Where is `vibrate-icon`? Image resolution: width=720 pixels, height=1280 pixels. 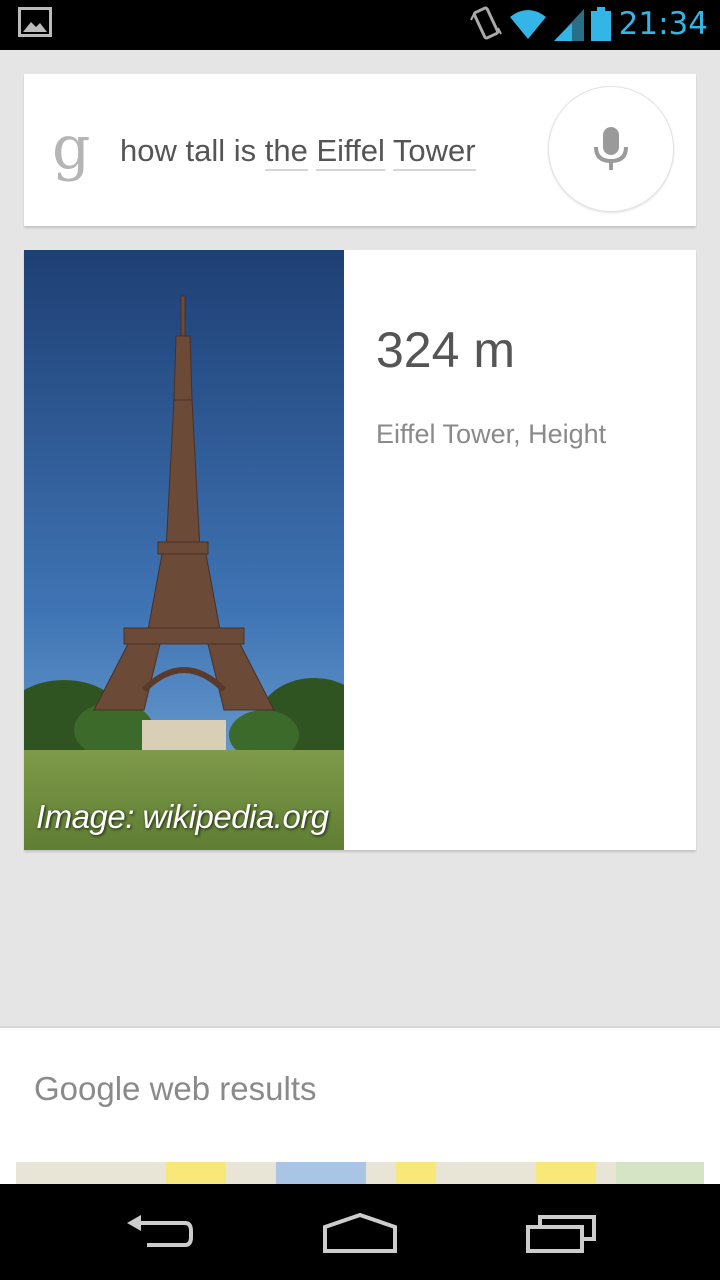
vibrate-icon is located at coordinates (486, 23).